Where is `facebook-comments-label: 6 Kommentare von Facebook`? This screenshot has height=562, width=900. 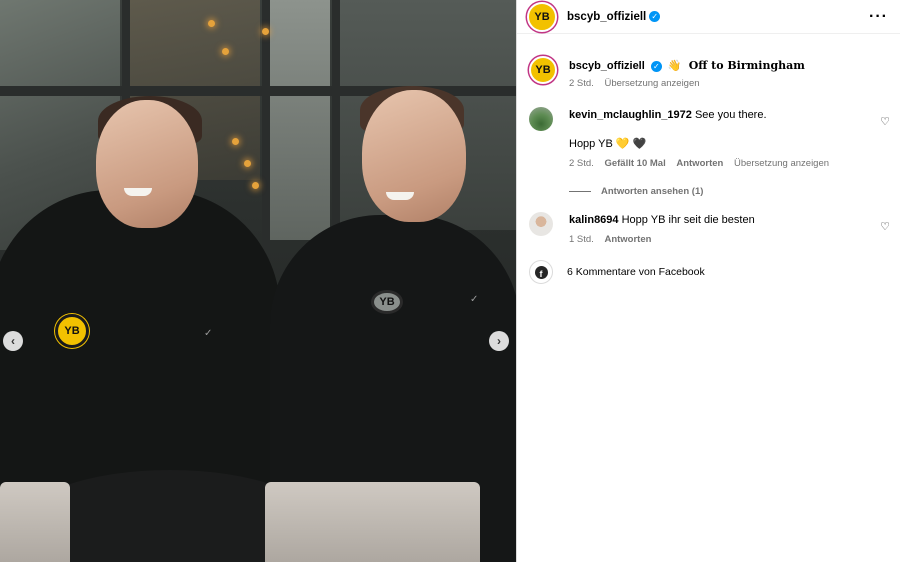 facebook-comments-label: 6 Kommentare von Facebook is located at coordinates (636, 272).